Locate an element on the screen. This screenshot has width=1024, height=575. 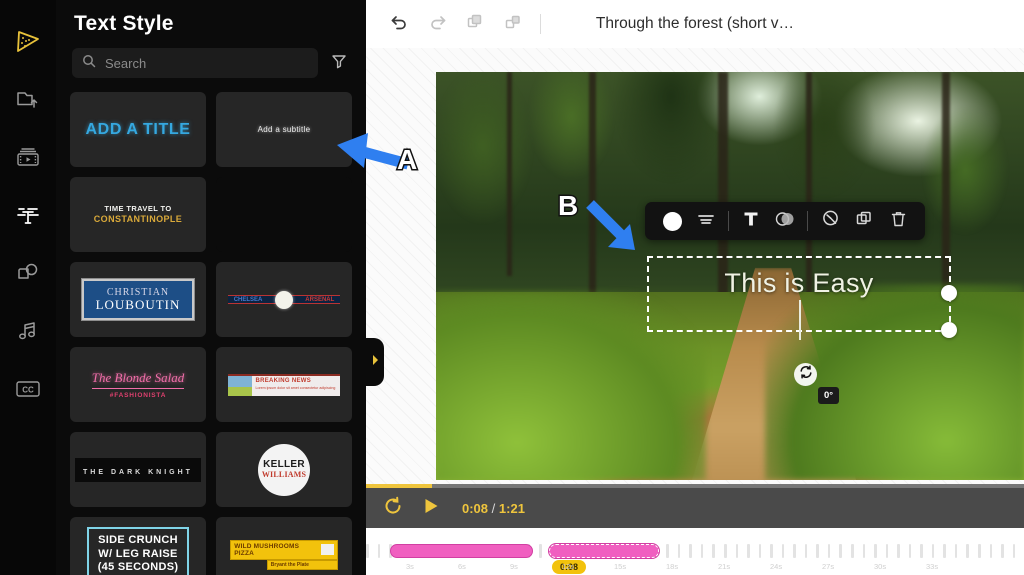
rail-item-stock-library is located at coordinates (28, 157).